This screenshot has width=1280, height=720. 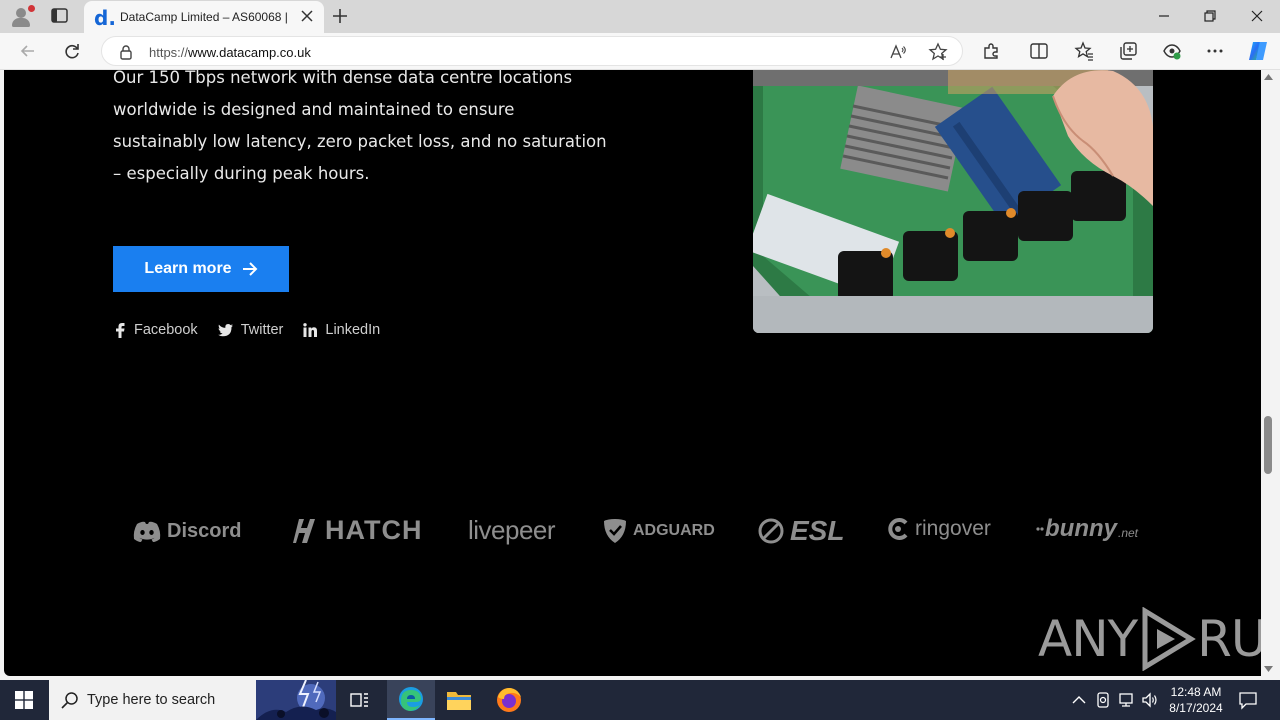 What do you see at coordinates (939, 529) in the screenshot?
I see `ringover-logo: ringover` at bounding box center [939, 529].